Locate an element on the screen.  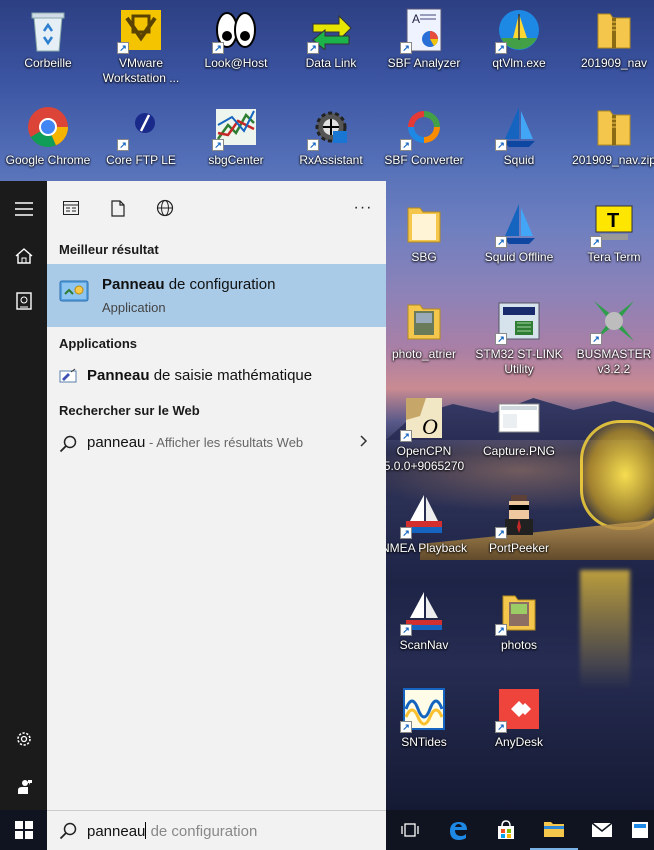
taskbar-app-button is located at coordinates (640, 830).